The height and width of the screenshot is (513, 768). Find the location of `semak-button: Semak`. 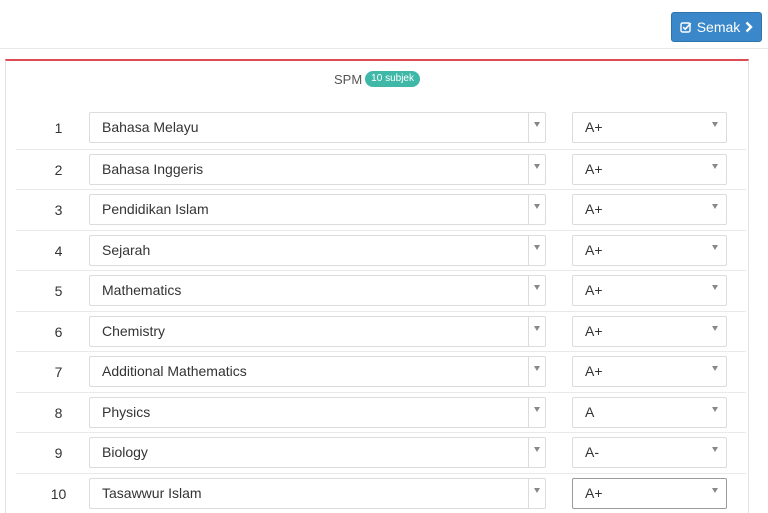

semak-button: Semak is located at coordinates (716, 27).